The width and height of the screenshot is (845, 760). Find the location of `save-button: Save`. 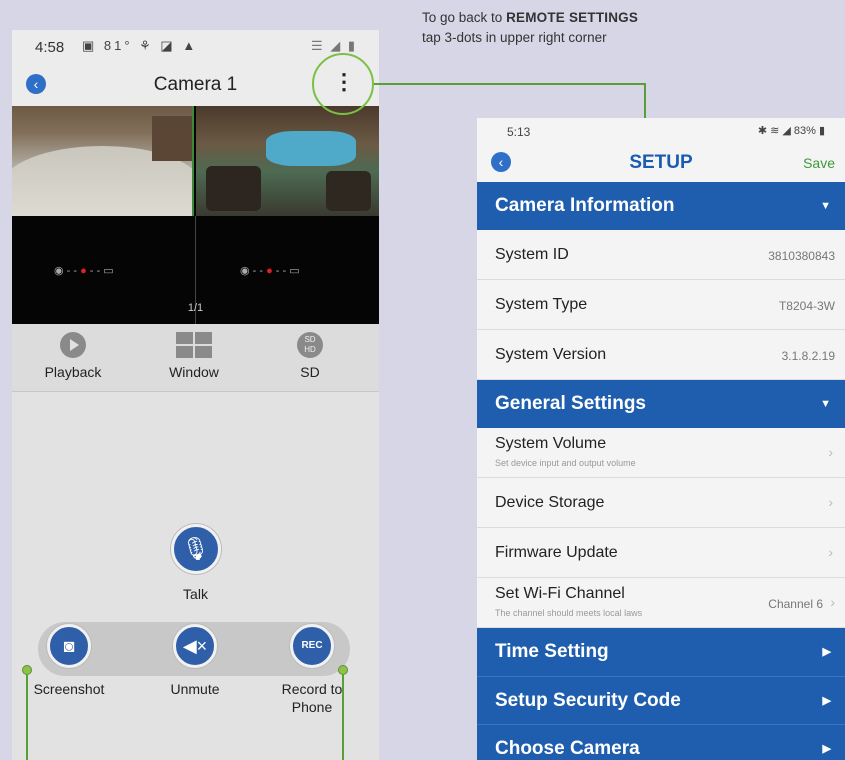

save-button: Save is located at coordinates (819, 163).